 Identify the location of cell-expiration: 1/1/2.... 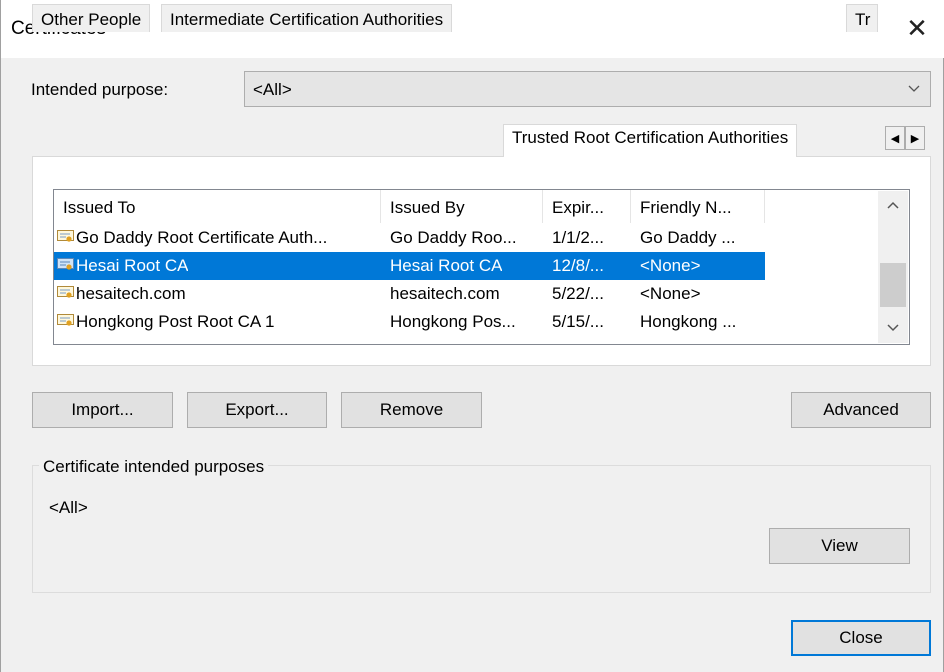
(578, 237).